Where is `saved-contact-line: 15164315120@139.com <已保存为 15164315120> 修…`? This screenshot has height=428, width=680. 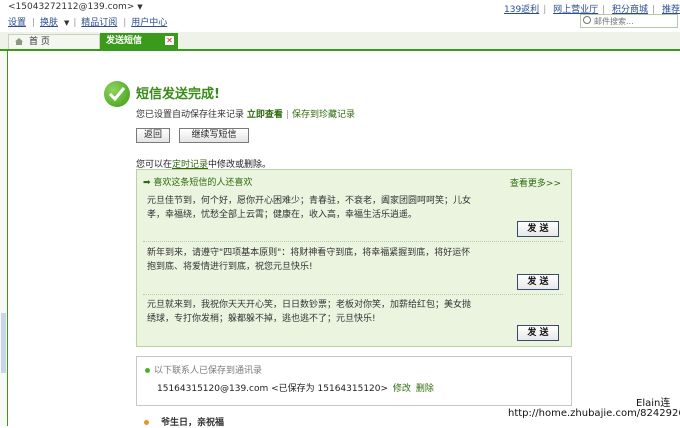 saved-contact-line: 15164315120@139.com <已保存为 15164315120> 修… is located at coordinates (295, 387).